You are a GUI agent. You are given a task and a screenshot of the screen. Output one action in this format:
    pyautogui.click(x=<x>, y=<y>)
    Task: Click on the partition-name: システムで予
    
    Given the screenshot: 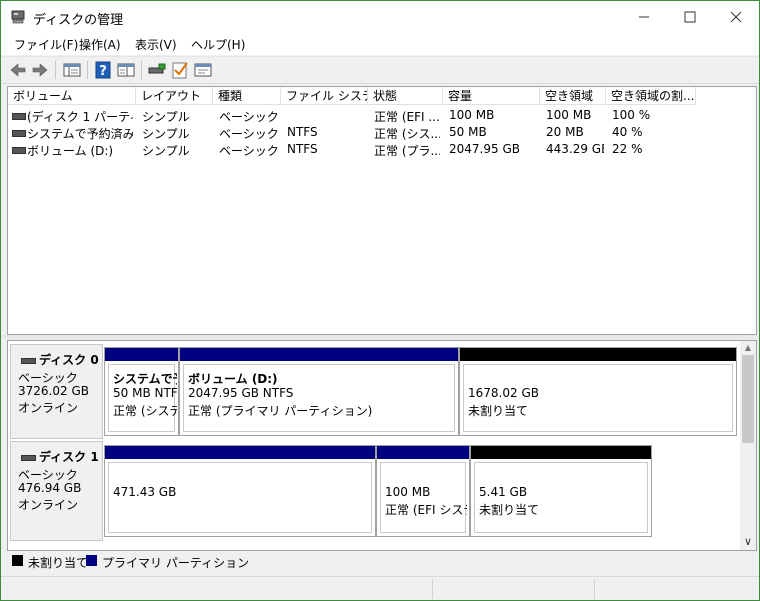 What is the action you would take?
    pyautogui.click(x=145, y=379)
    